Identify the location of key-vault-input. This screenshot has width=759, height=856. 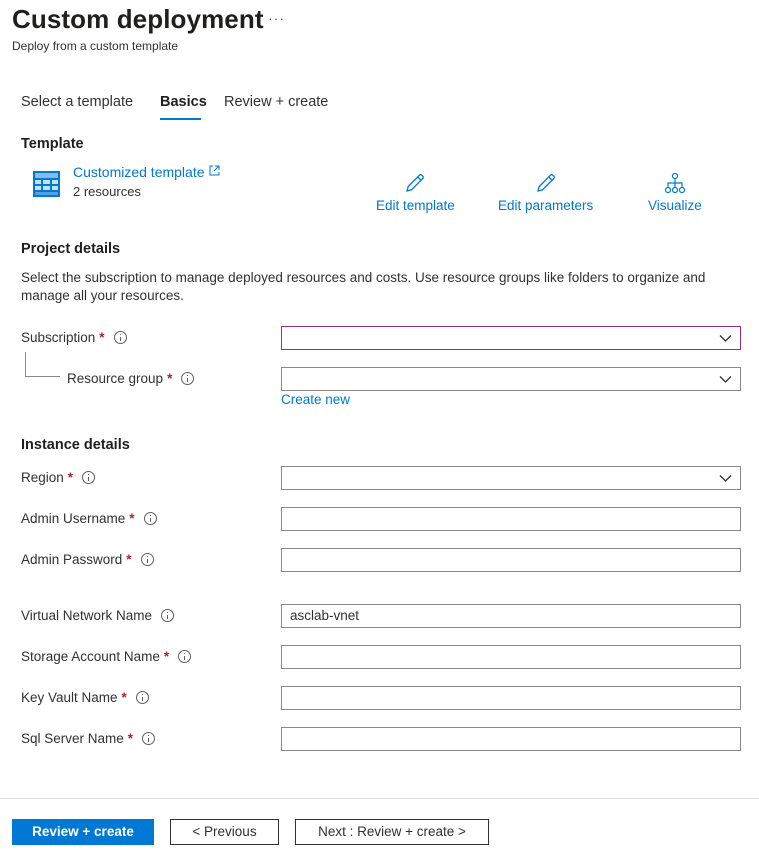
(511, 698).